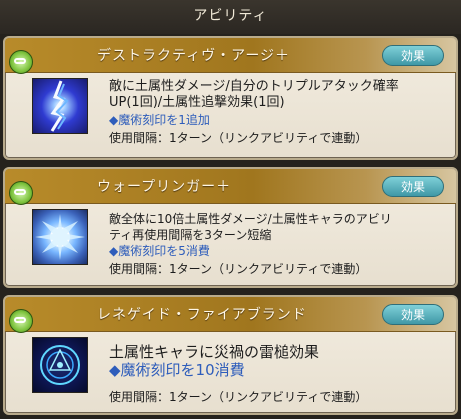  I want to click on ability-name: ウォープリンガー＋, so click(164, 187).